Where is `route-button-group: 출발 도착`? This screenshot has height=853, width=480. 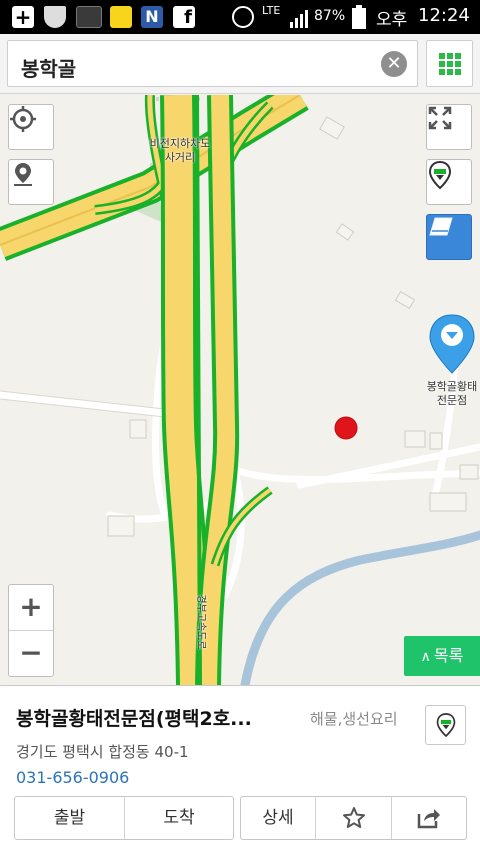
route-button-group: 출발 도착 is located at coordinates (124, 818).